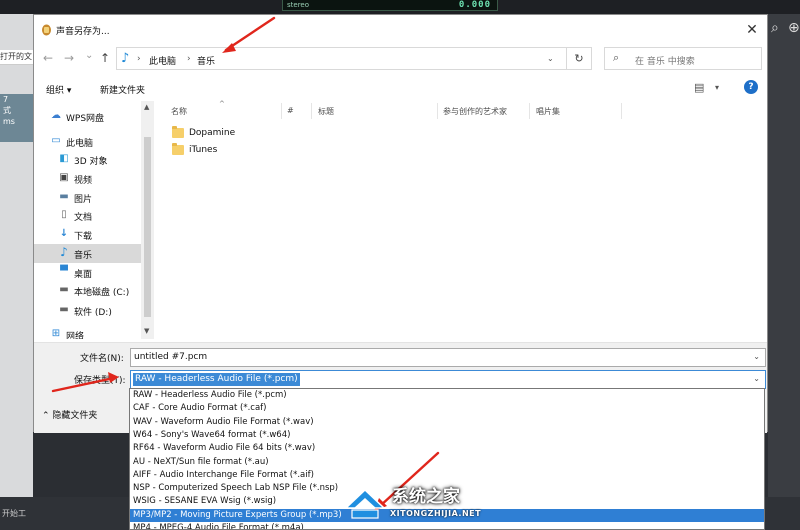 Image resolution: width=800 pixels, height=530 pixels. Describe the element at coordinates (265, 150) in the screenshot. I see `list-item: iTunes` at that location.